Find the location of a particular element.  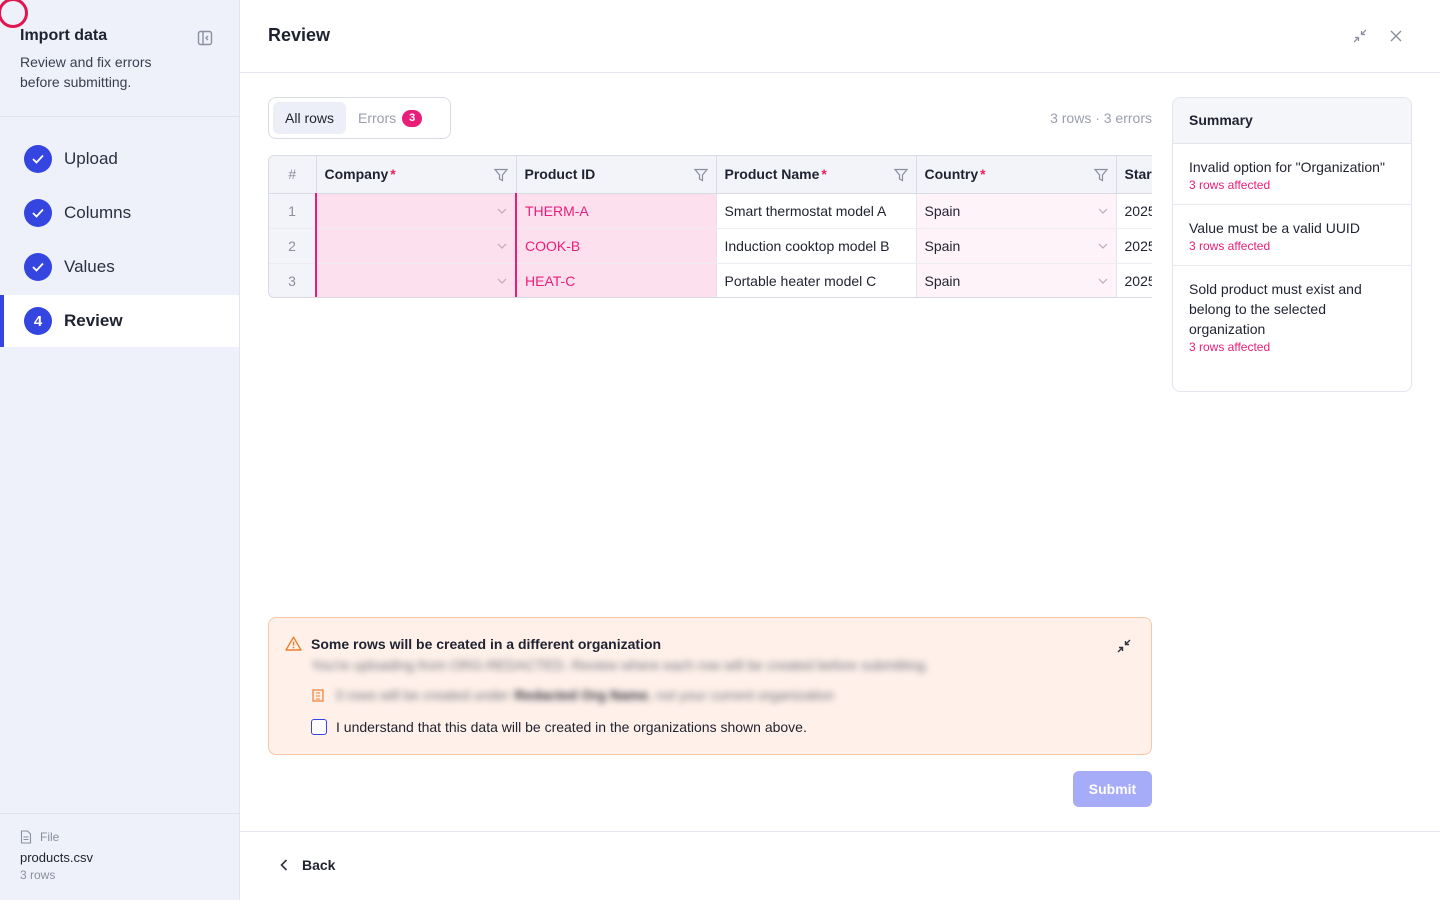

close-icon is located at coordinates (1396, 36).